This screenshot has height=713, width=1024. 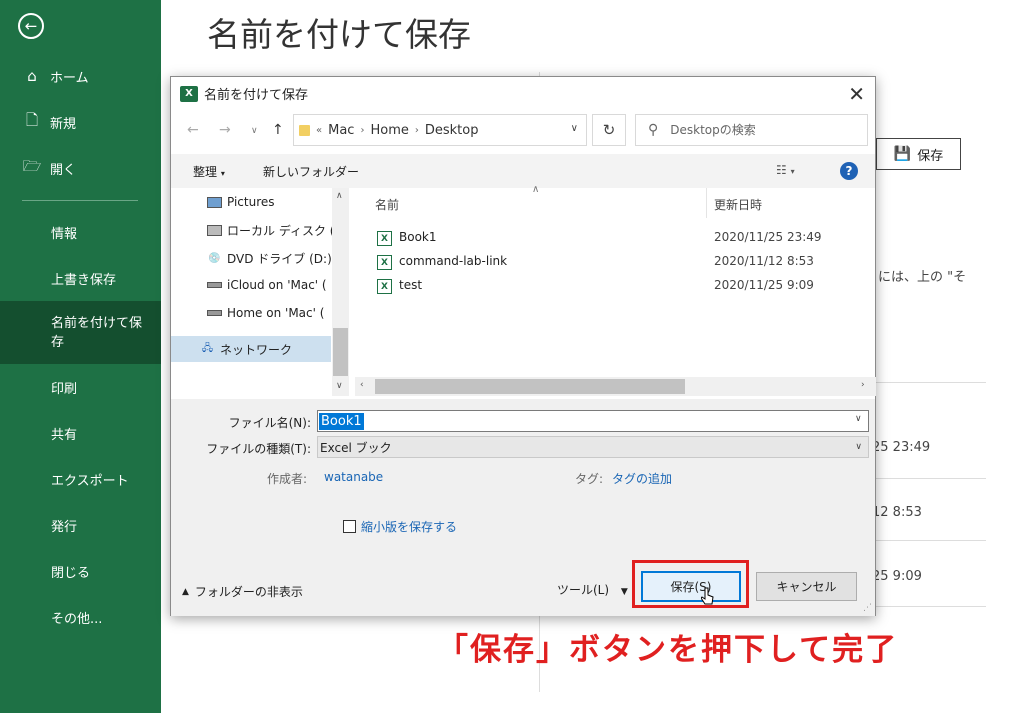 I want to click on tree-item: Home on 'Mac' (, so click(x=271, y=313).